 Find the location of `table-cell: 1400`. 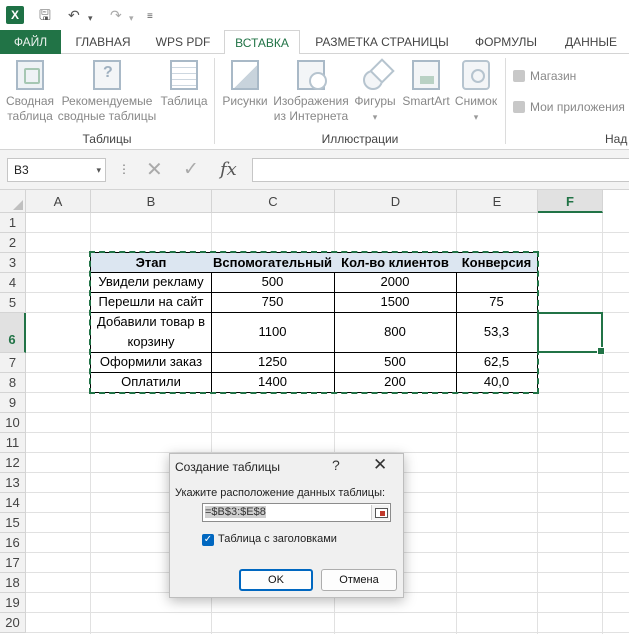

table-cell: 1400 is located at coordinates (273, 382).